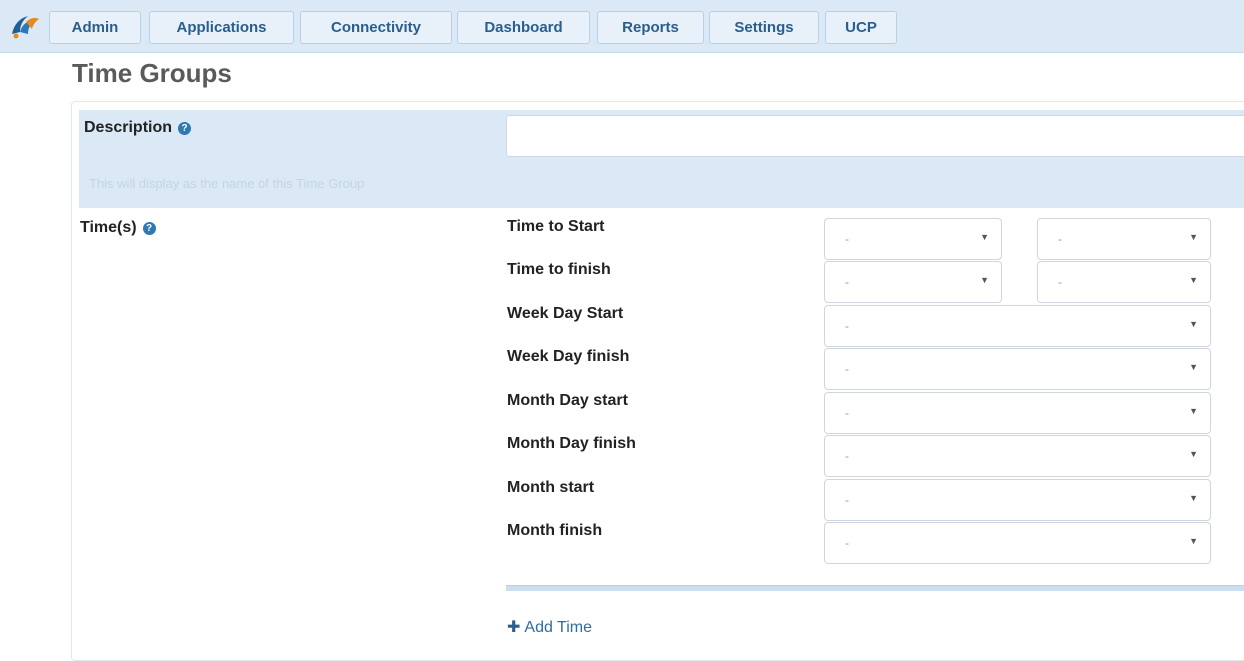 This screenshot has height=661, width=1244. Describe the element at coordinates (138, 128) in the screenshot. I see `description-label: Description?` at that location.